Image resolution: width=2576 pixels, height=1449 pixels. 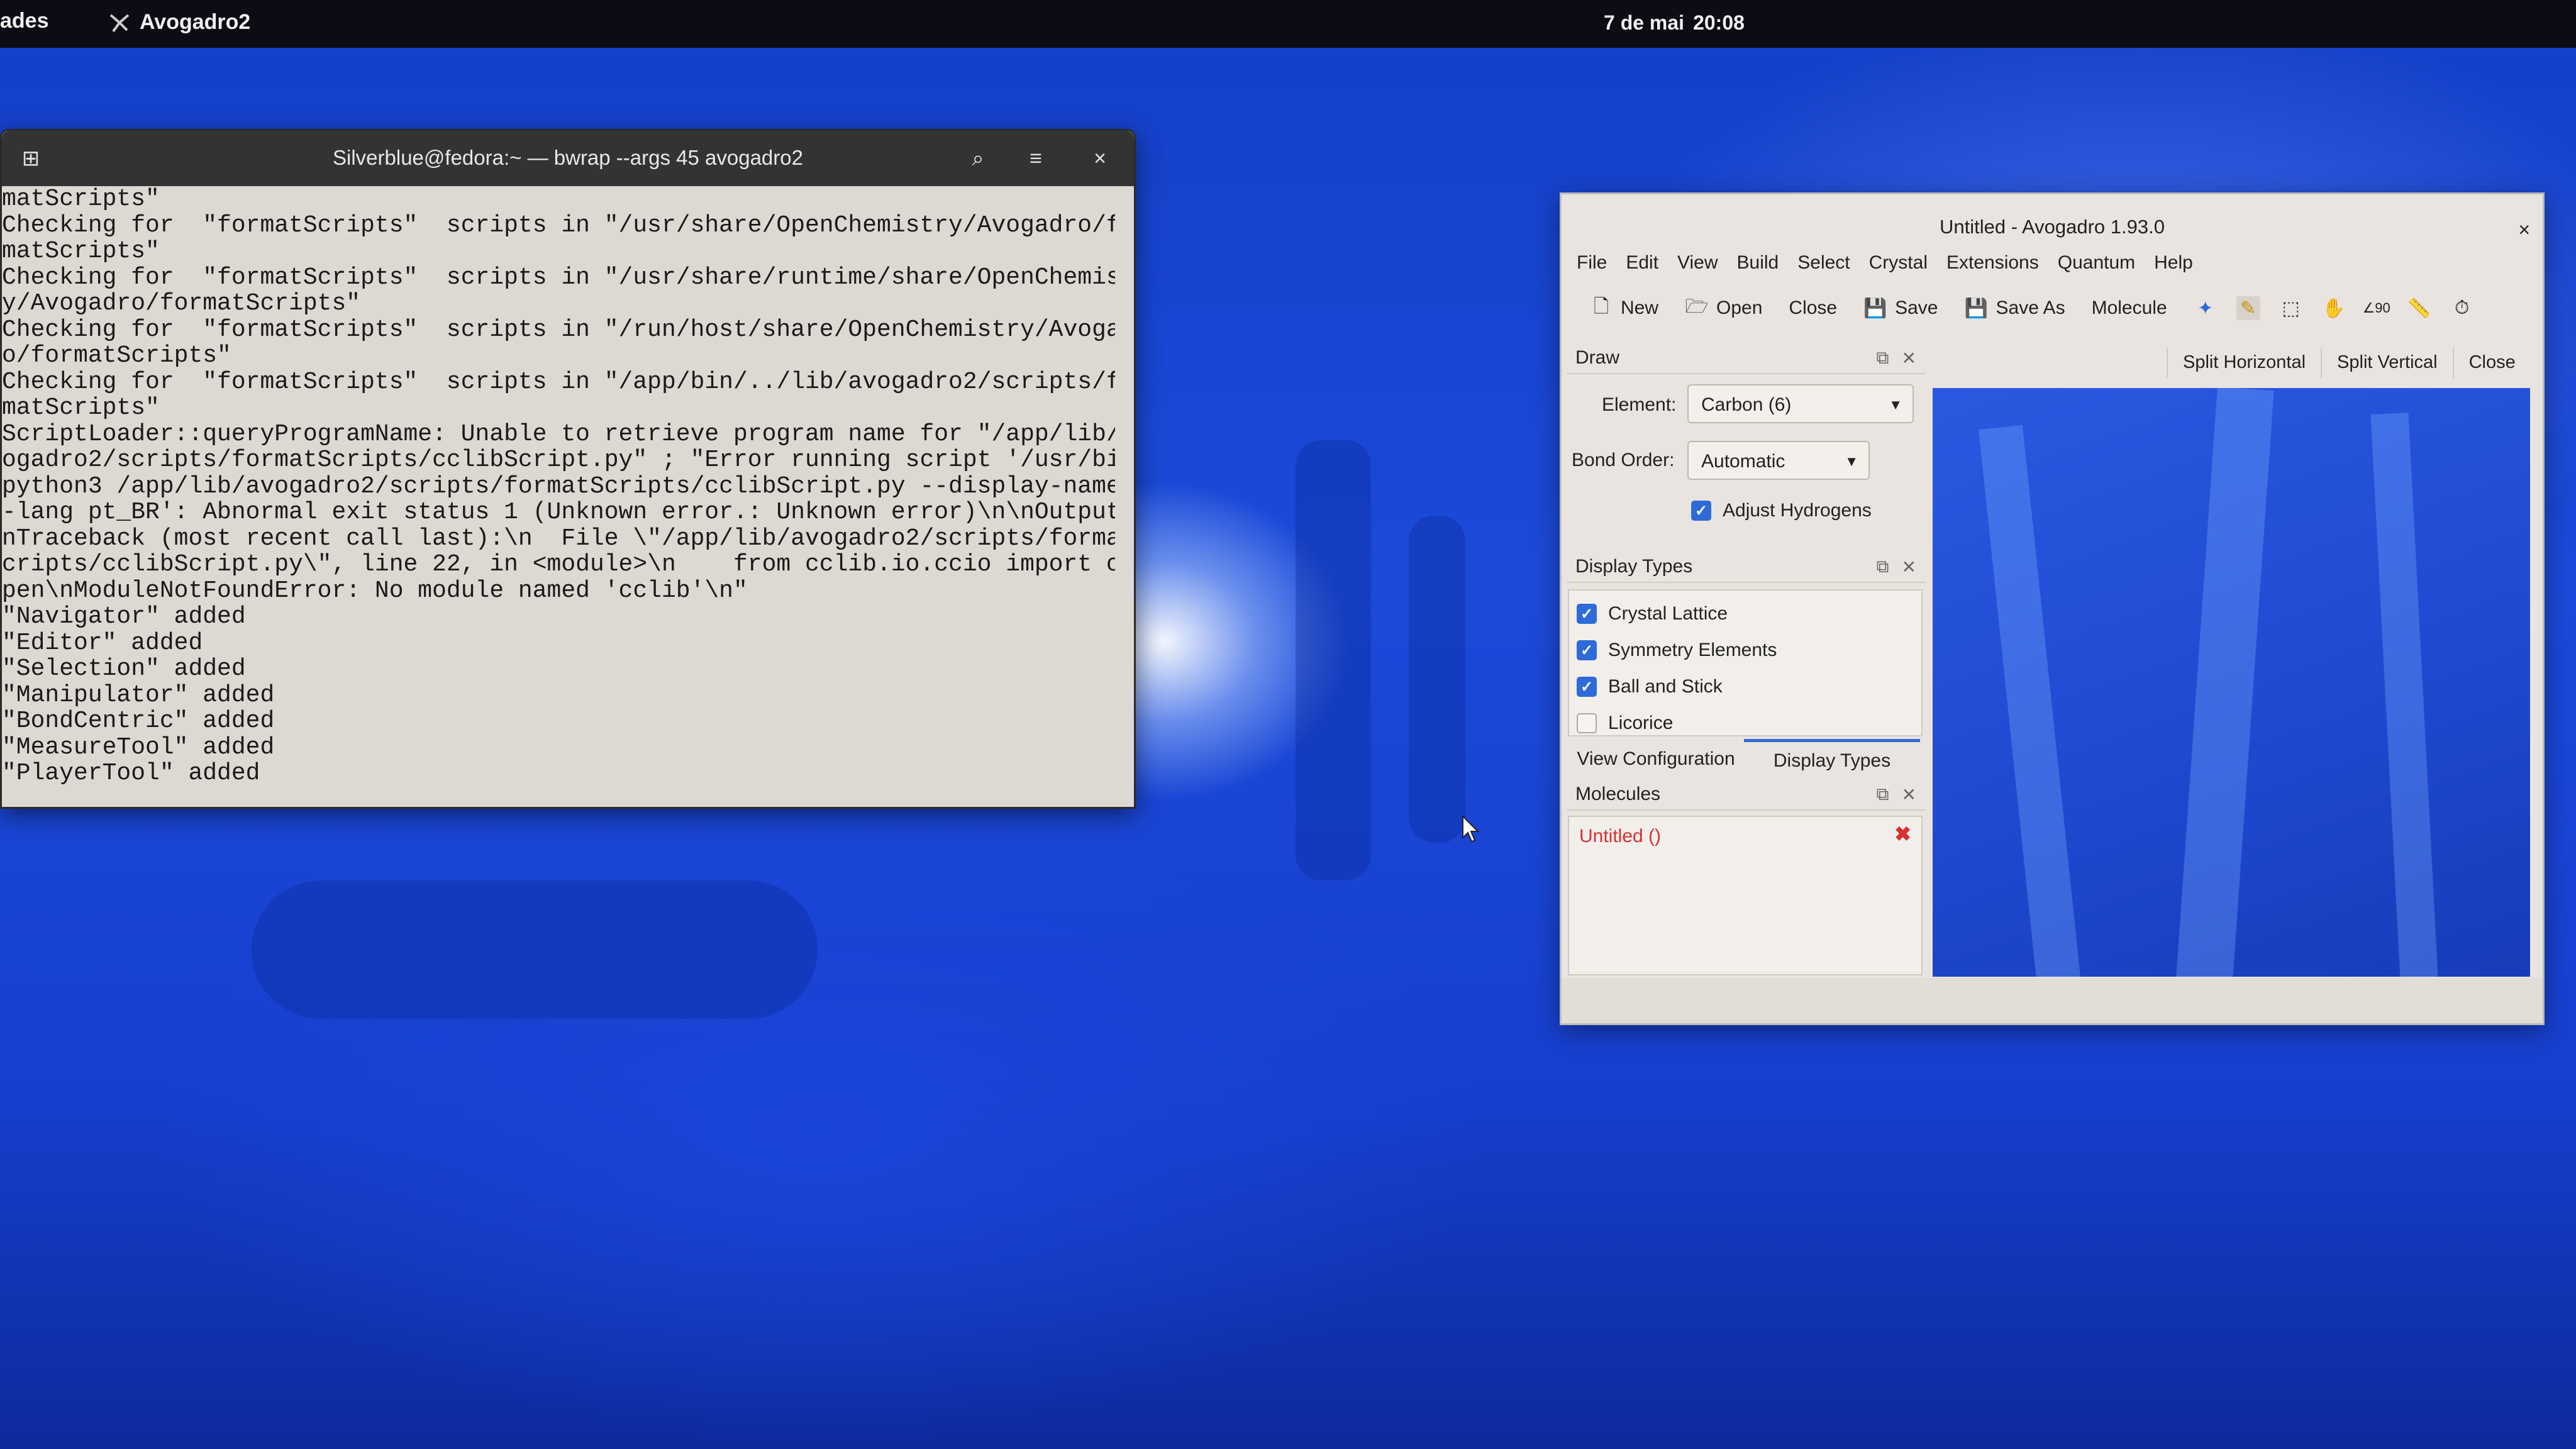 What do you see at coordinates (1692, 650) in the screenshot?
I see `display-type-label: Symmetry Elements` at bounding box center [1692, 650].